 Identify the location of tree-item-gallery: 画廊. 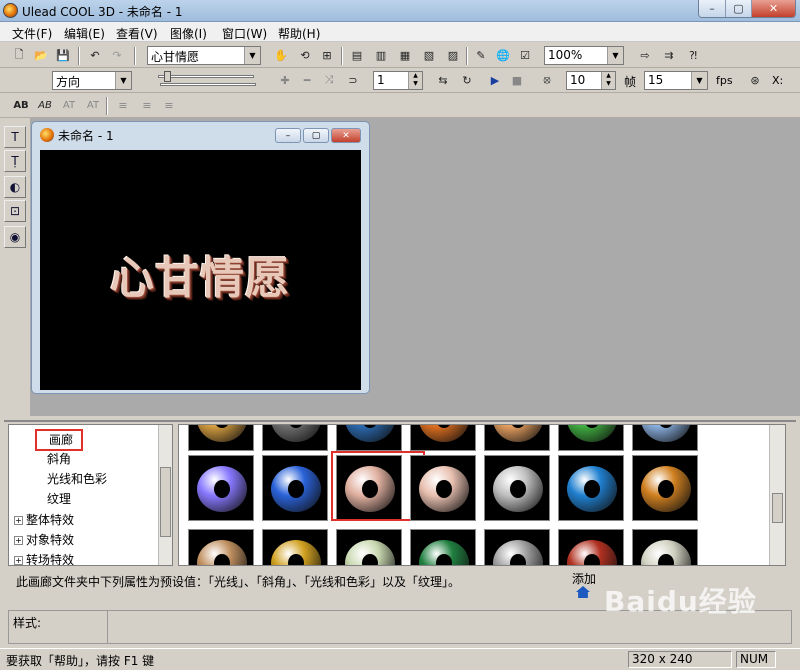
(59, 440).